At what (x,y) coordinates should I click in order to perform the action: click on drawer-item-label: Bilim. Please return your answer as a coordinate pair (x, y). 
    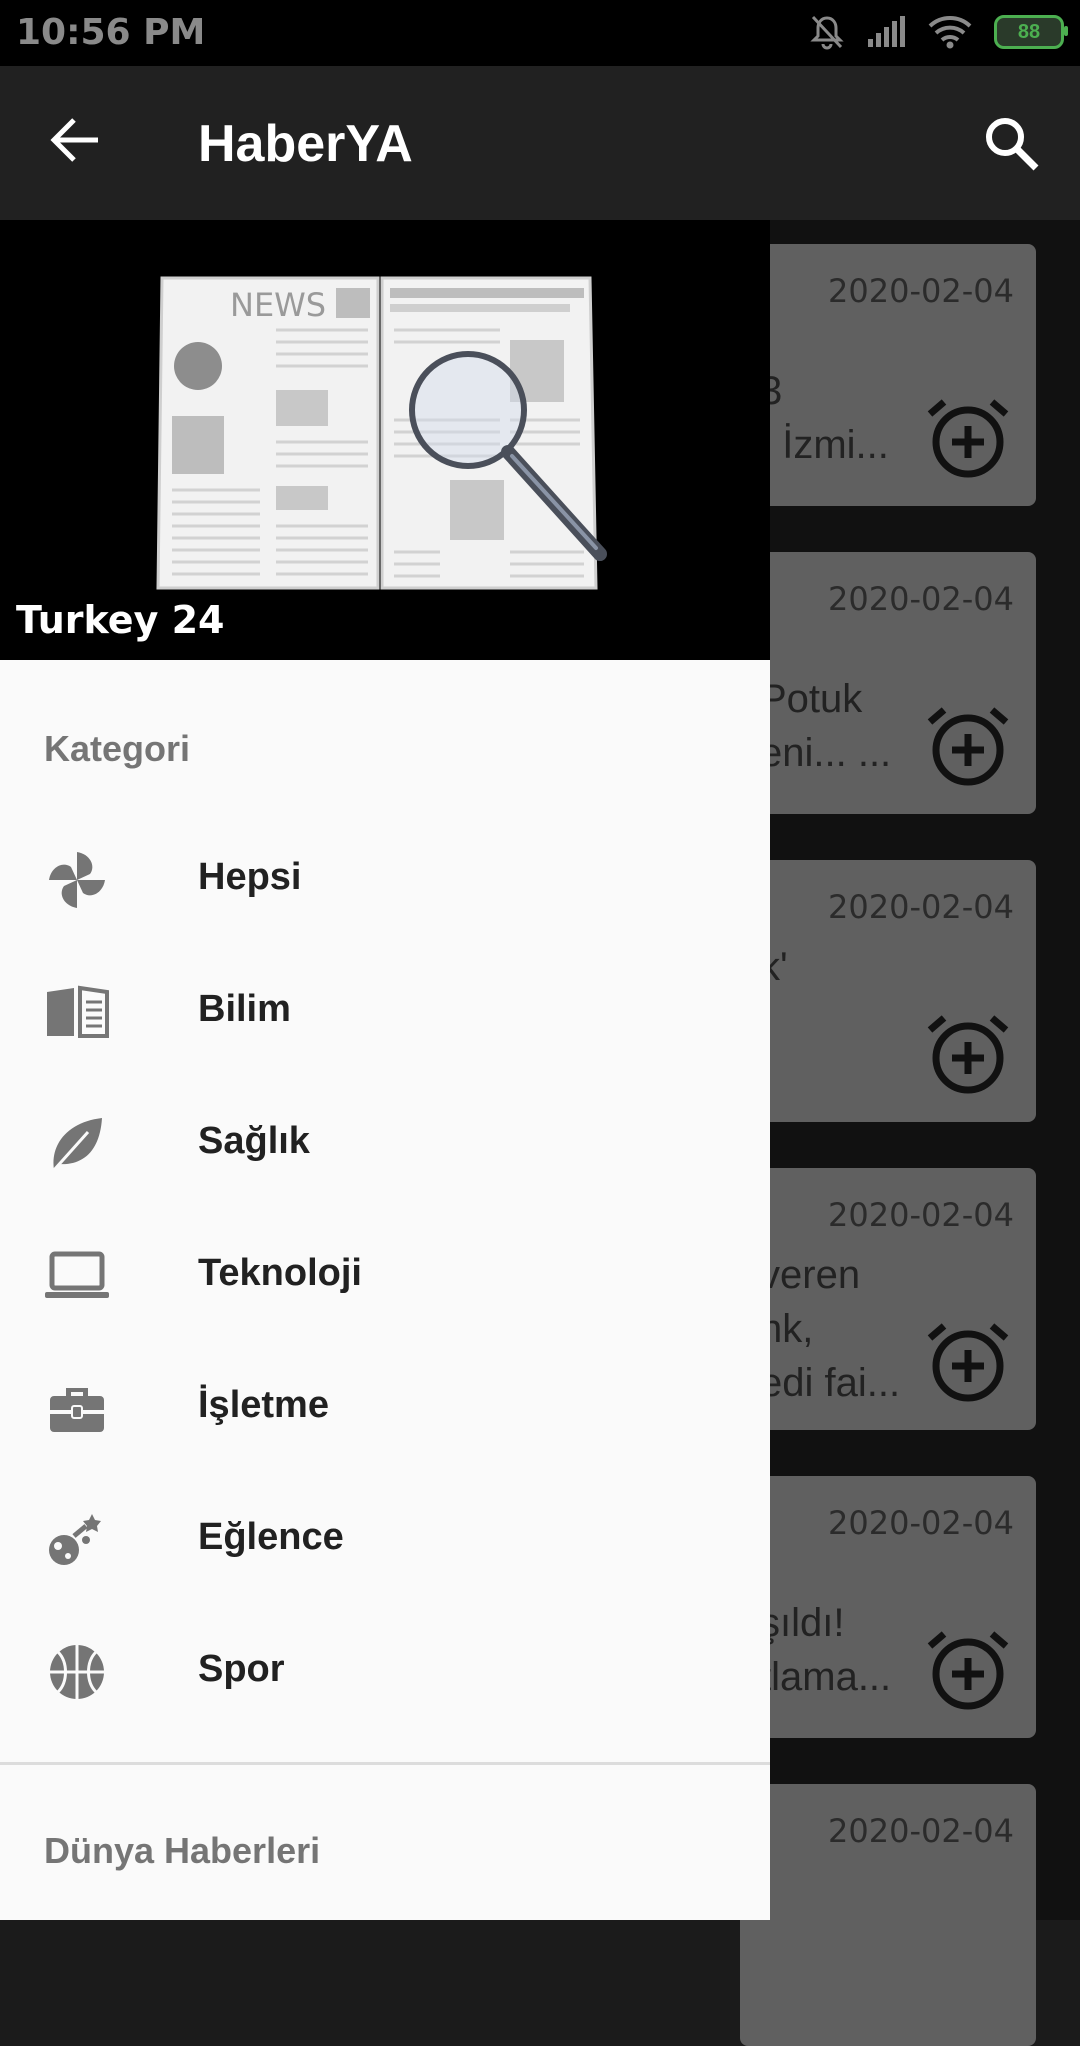
    Looking at the image, I should click on (244, 1009).